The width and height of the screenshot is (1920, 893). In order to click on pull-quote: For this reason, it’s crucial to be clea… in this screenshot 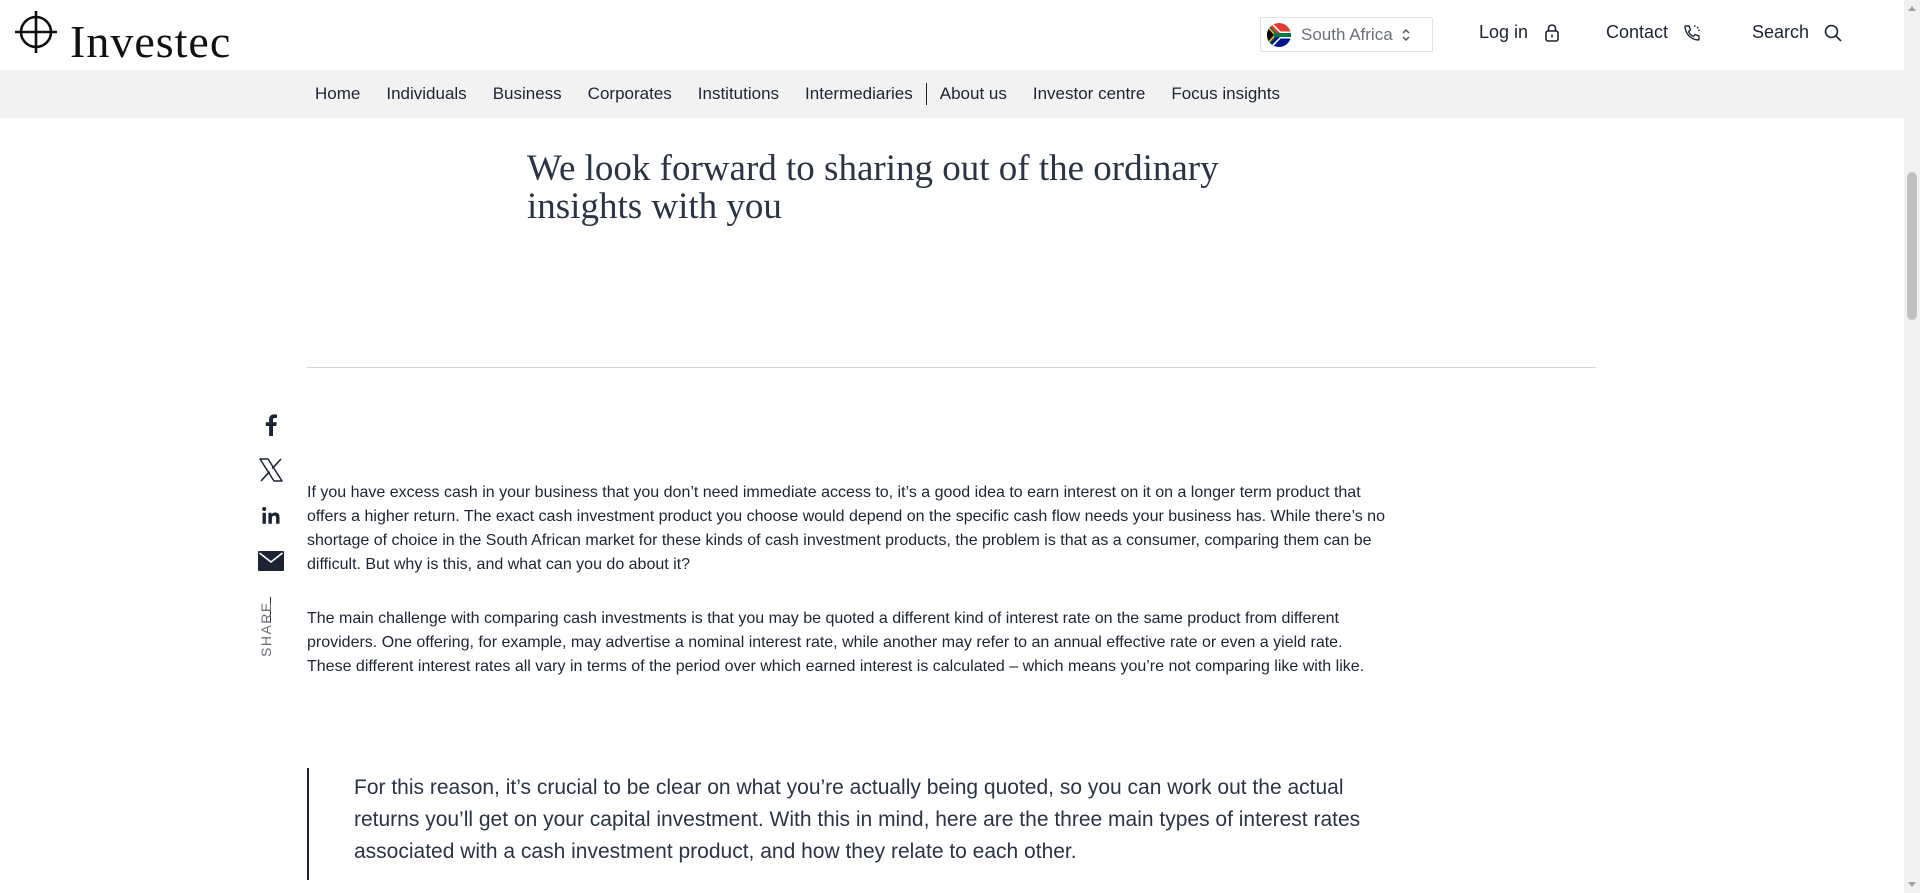, I will do `click(847, 824)`.